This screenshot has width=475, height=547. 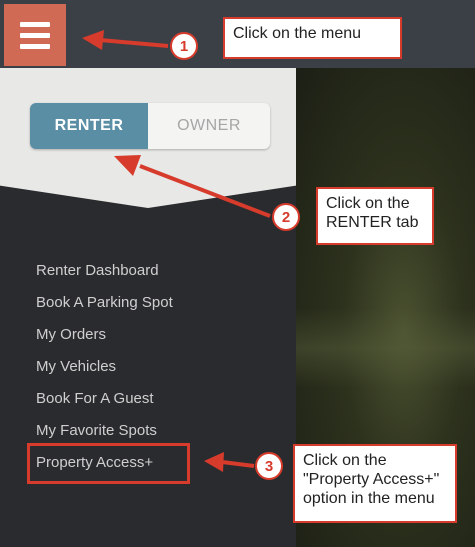 I want to click on sidebar-item-my-favorite-spots: My Favorite Spots, so click(x=96, y=430).